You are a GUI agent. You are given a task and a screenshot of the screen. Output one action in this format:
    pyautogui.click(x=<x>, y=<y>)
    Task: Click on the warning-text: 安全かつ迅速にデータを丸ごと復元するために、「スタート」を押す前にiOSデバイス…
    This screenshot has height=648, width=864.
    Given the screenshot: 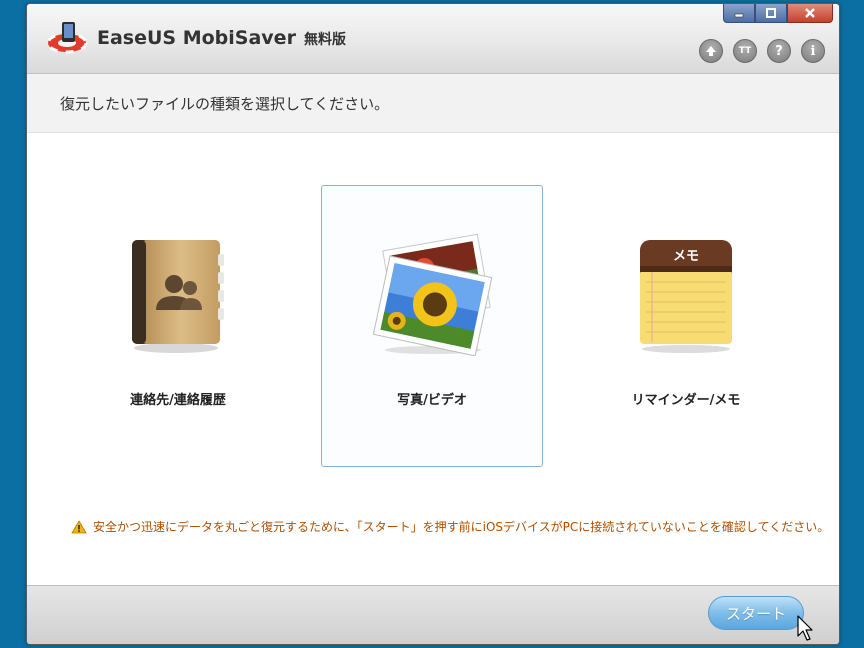 What is the action you would take?
    pyautogui.click(x=461, y=527)
    